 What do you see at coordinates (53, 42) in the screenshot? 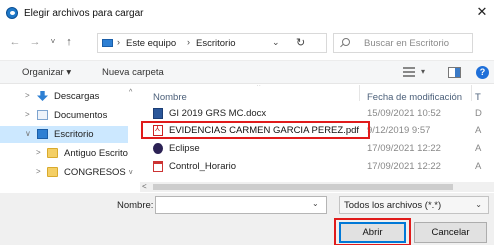
I see `recent-locations-icon: ˅` at bounding box center [53, 42].